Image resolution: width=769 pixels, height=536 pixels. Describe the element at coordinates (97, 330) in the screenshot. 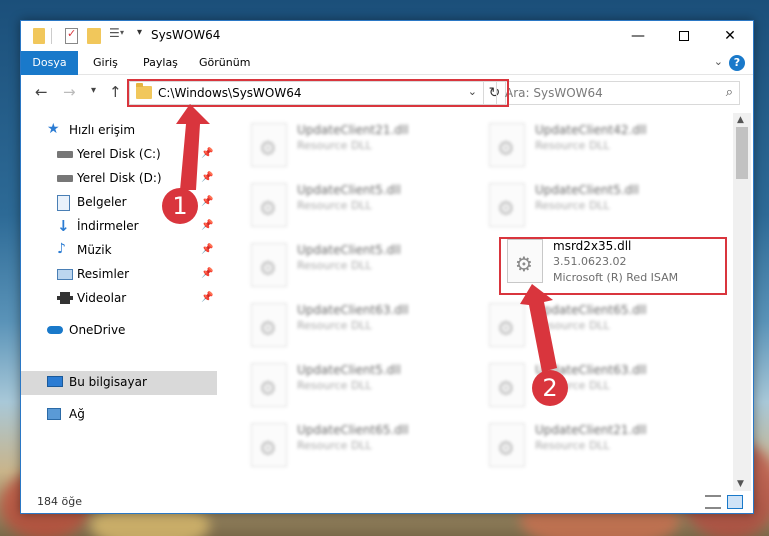

I see `sidebar-item-label: OneDrive` at that location.